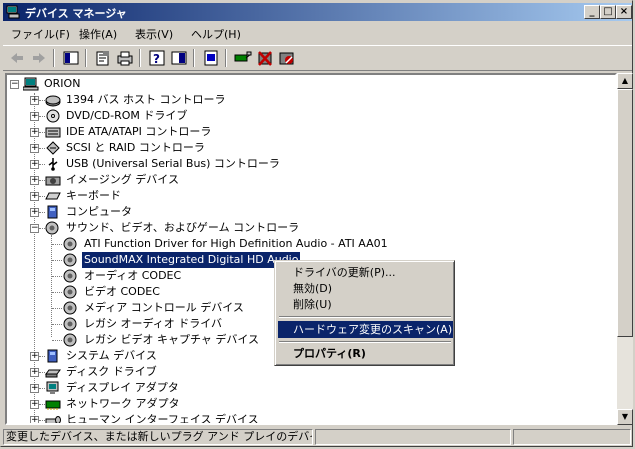  I want to click on maximize-button: □, so click(608, 12).